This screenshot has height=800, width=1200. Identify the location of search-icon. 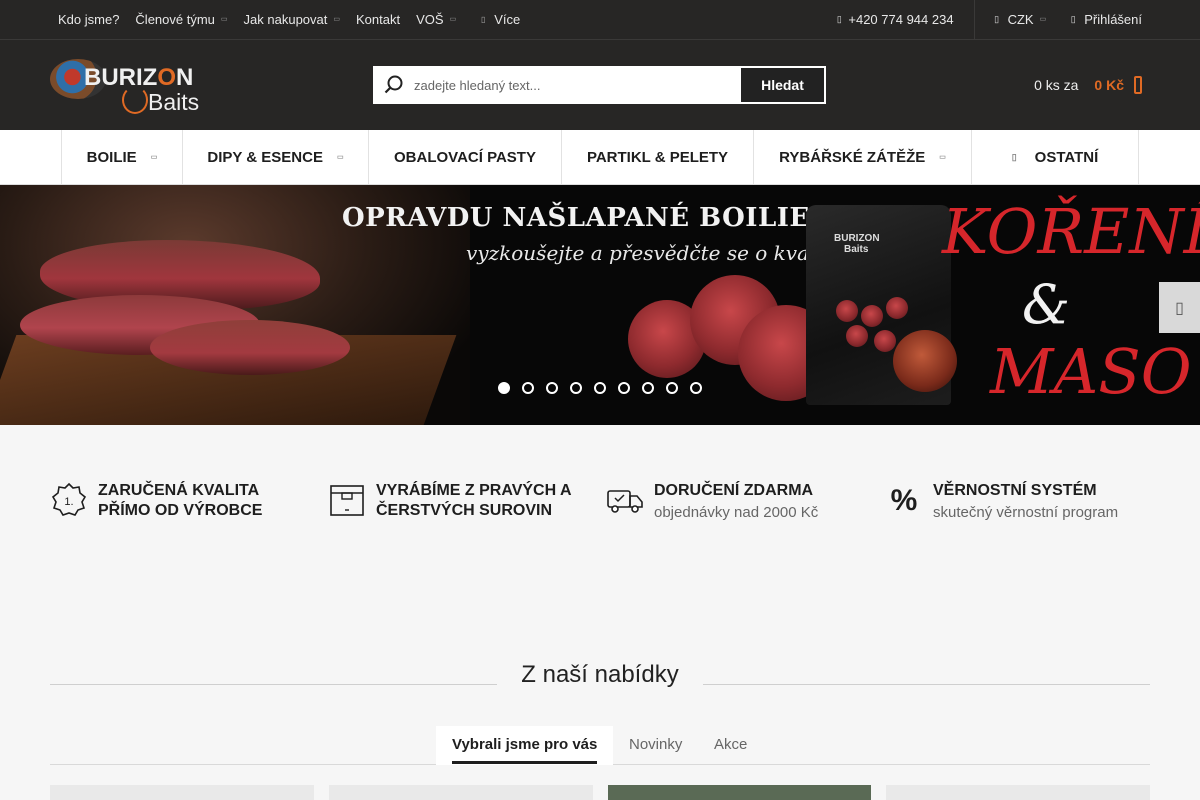
(394, 85).